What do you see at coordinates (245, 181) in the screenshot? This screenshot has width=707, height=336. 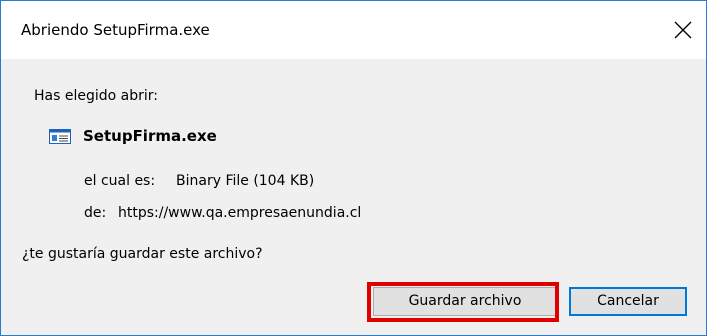 I see `file-type-value: Binary File (104 KB)` at bounding box center [245, 181].